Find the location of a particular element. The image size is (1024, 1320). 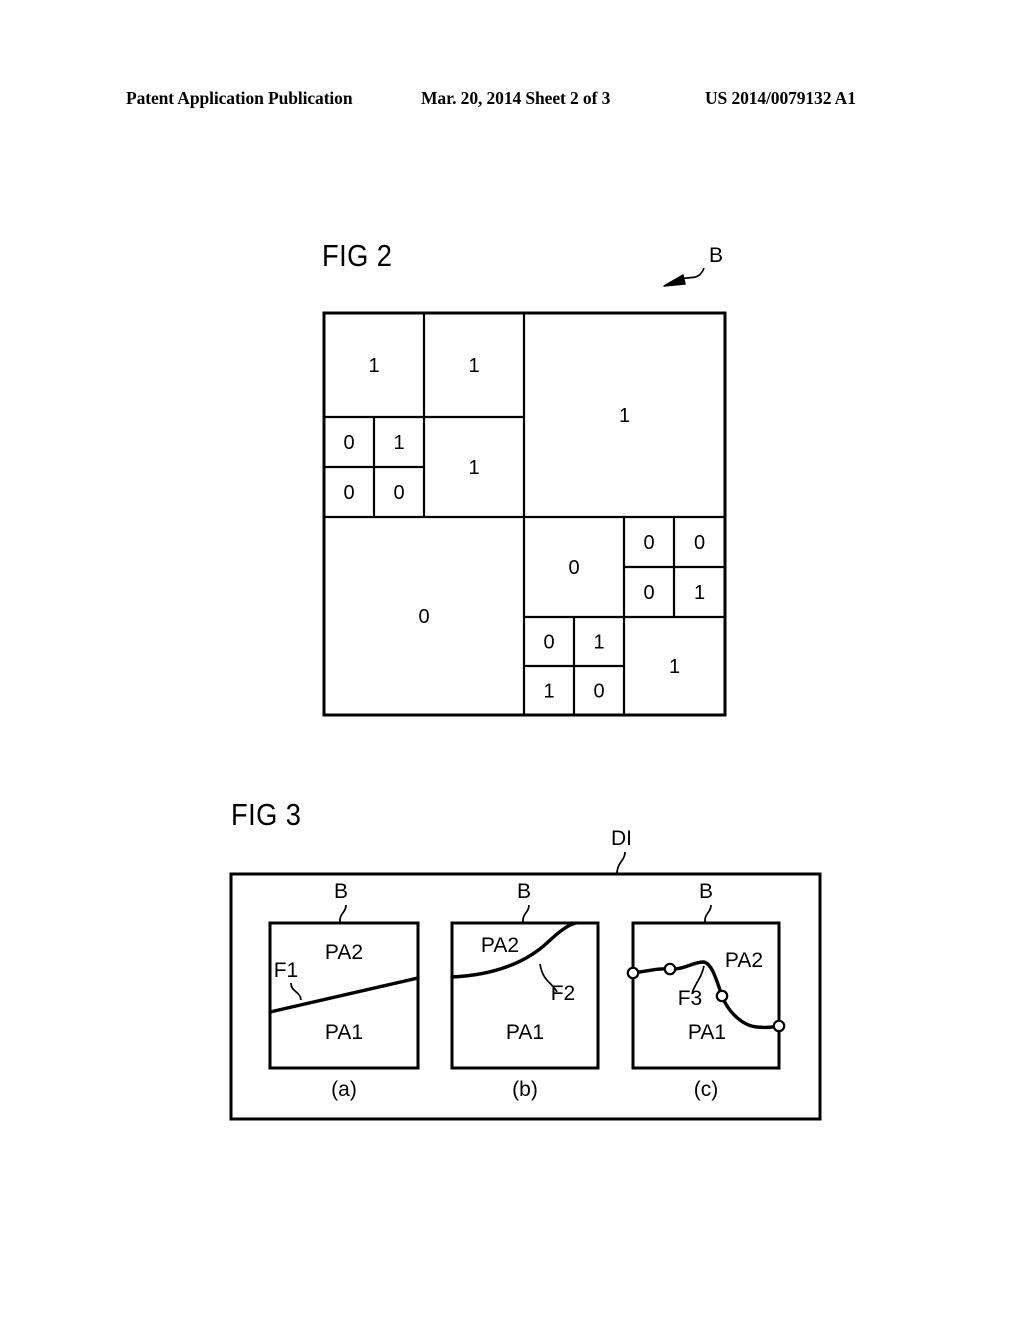

fig2-cell-value-c3: 0 is located at coordinates (348, 443).